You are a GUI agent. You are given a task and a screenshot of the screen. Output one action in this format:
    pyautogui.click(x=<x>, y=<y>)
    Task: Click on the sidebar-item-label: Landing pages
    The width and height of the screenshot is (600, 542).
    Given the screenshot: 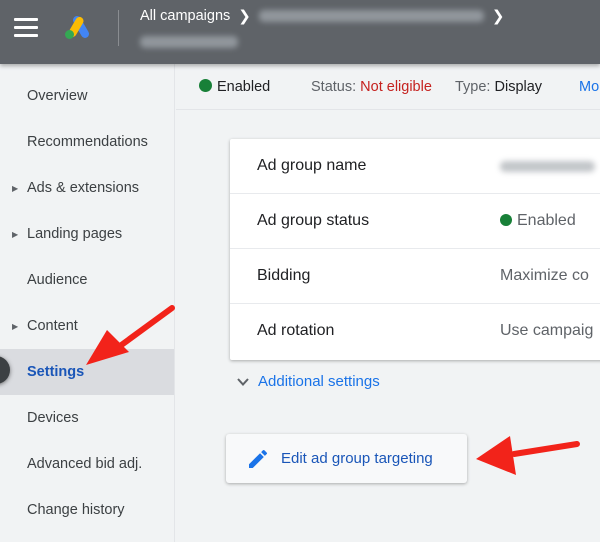 What is the action you would take?
    pyautogui.click(x=75, y=234)
    